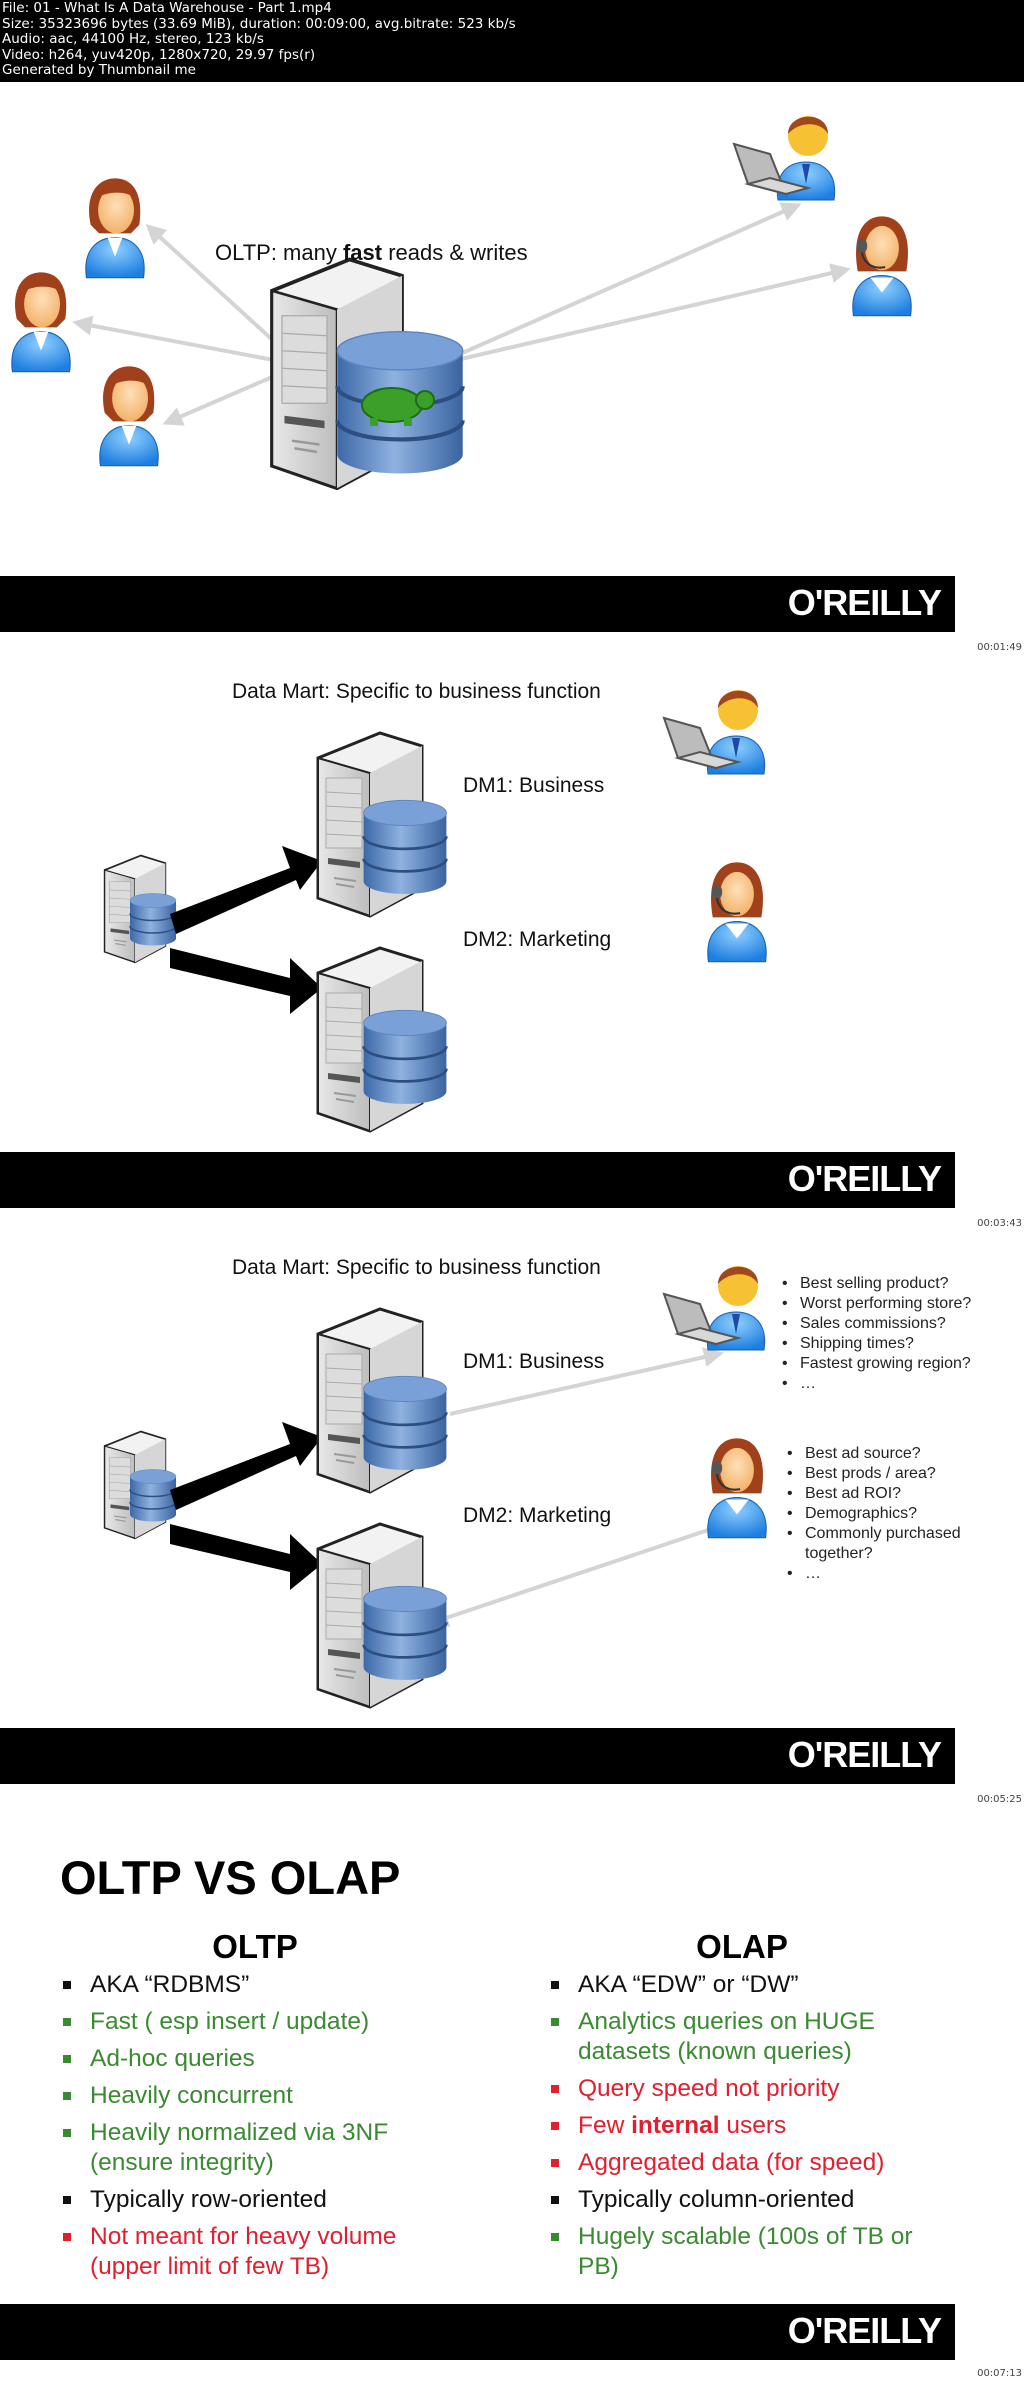 The width and height of the screenshot is (1024, 2387). I want to click on timestamp: 00:07:13, so click(999, 2373).